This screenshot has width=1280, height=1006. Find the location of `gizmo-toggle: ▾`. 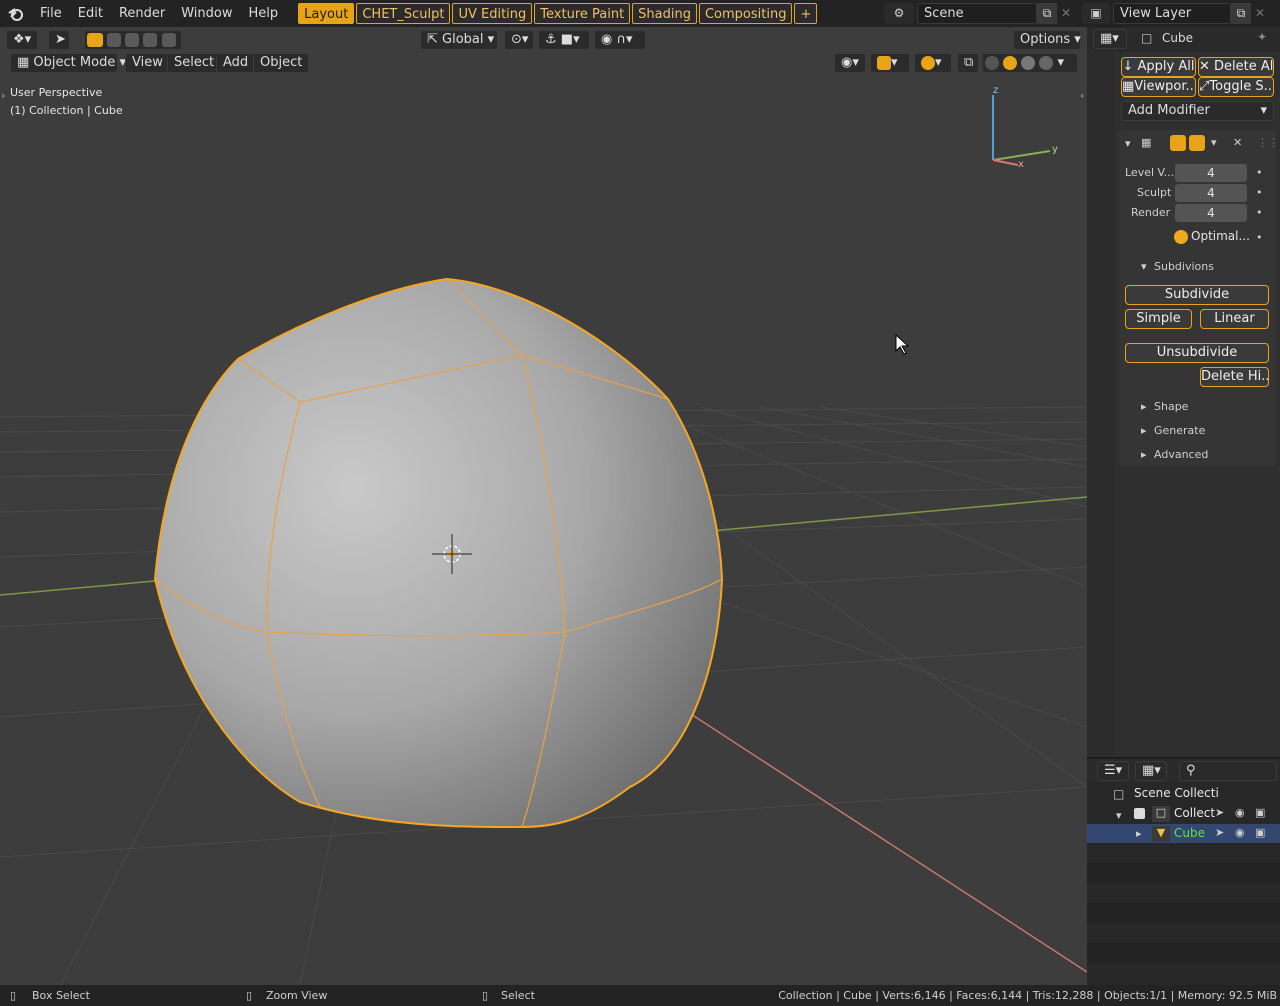

gizmo-toggle: ▾ is located at coordinates (890, 63).